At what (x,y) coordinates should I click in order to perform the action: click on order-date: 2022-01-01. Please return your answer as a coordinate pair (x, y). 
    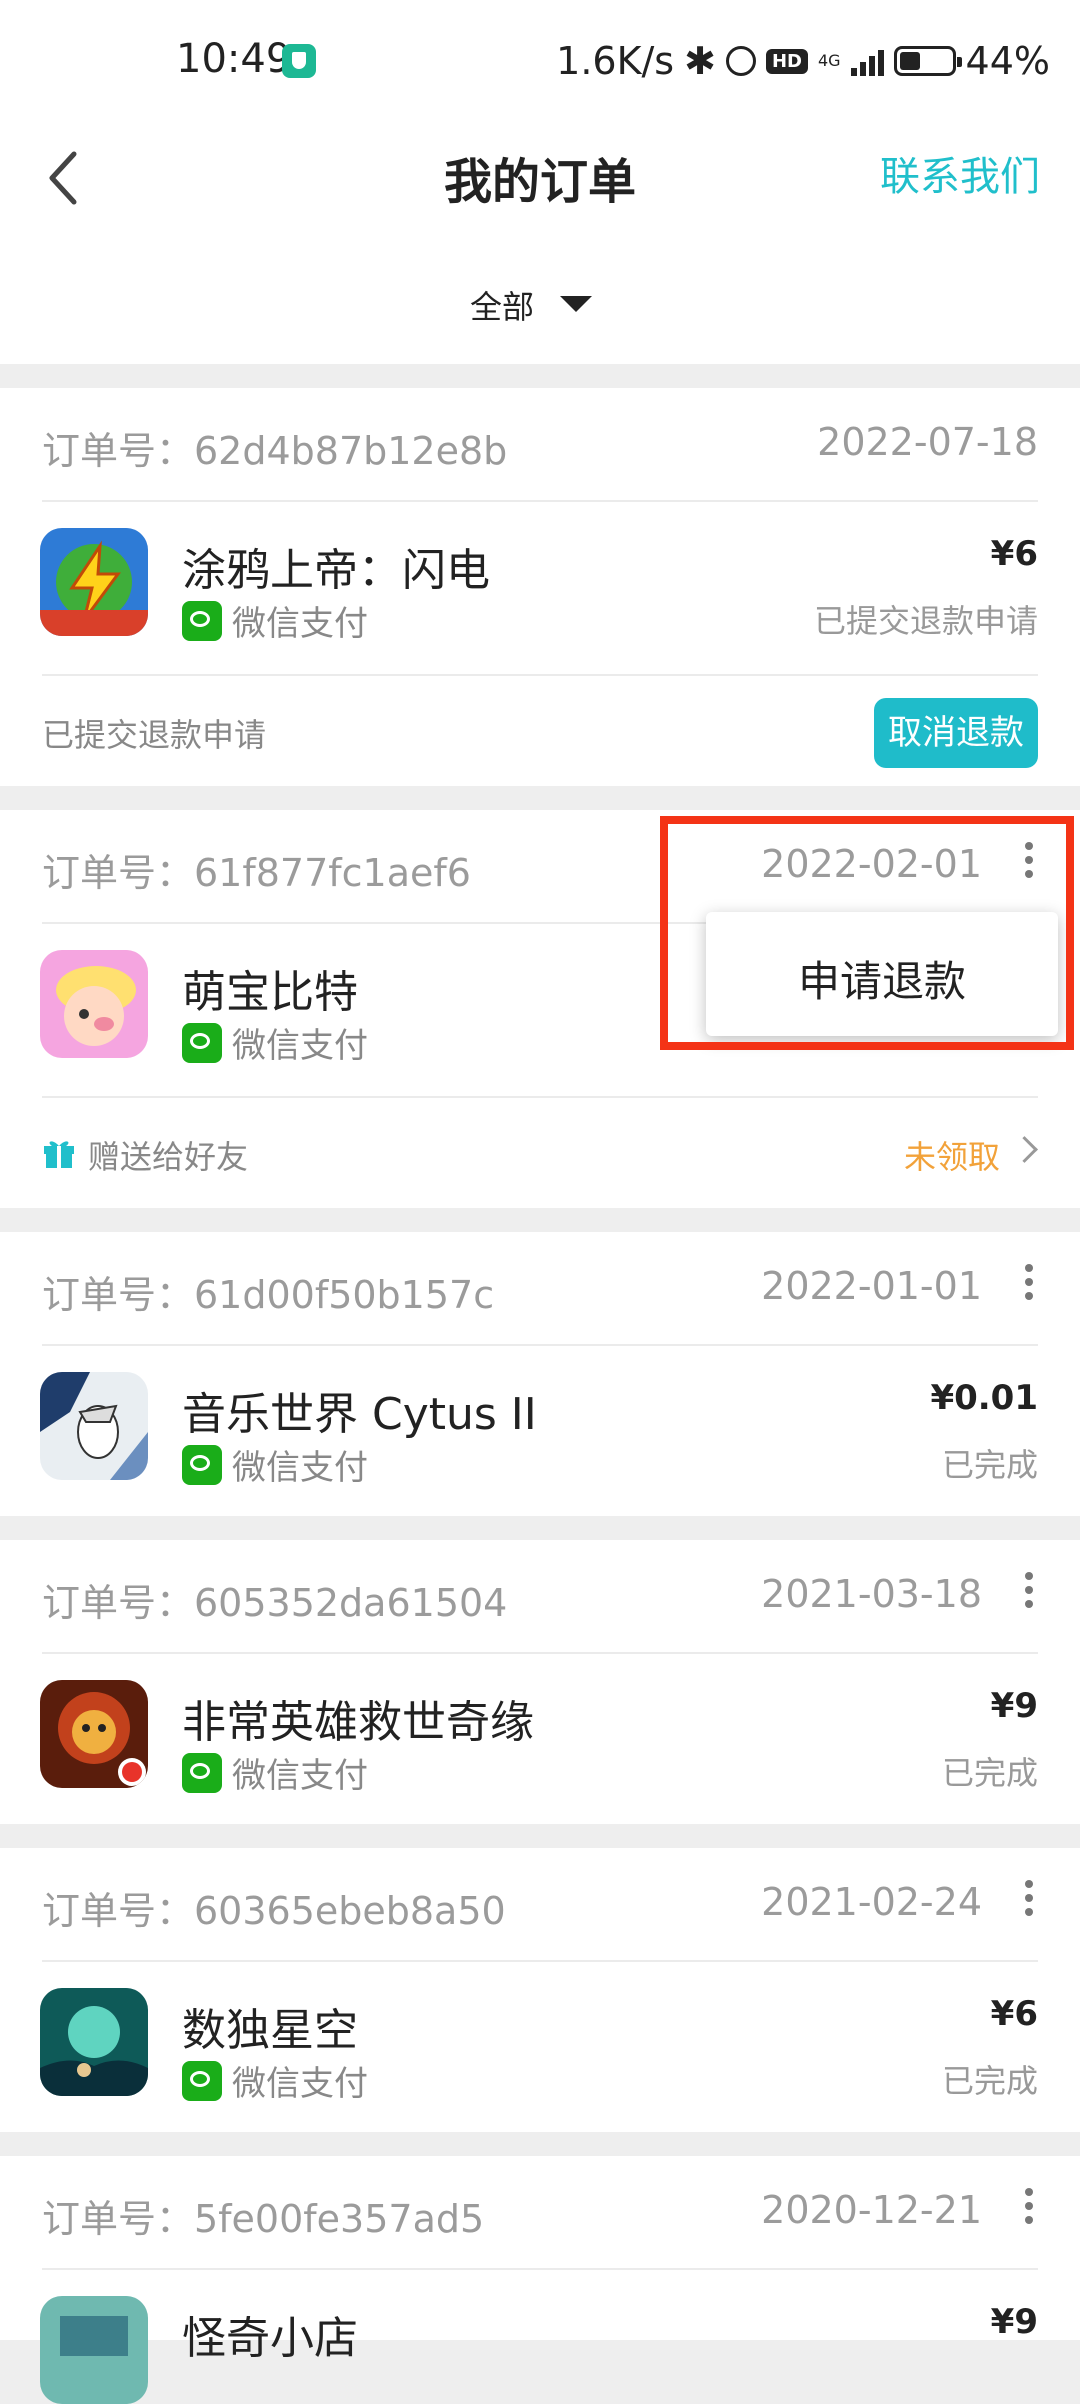
    Looking at the image, I should click on (871, 1286).